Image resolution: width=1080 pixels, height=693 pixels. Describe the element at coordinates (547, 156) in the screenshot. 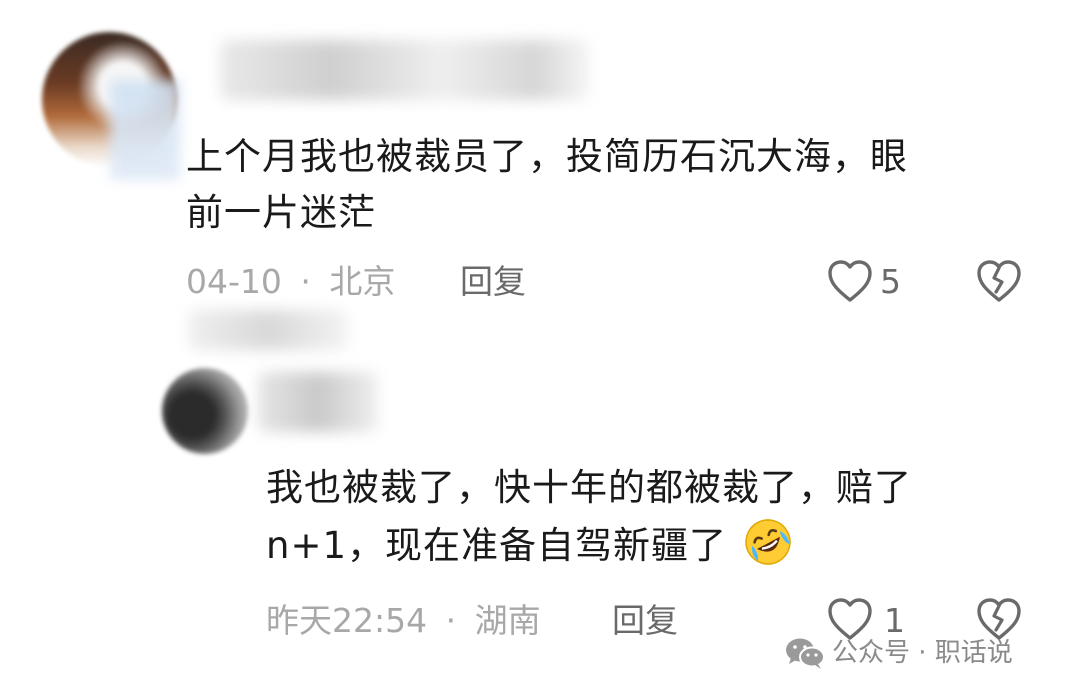

I see `comment-text-line: 上个月我也被裁员了，投简历石沉大海，眼` at that location.